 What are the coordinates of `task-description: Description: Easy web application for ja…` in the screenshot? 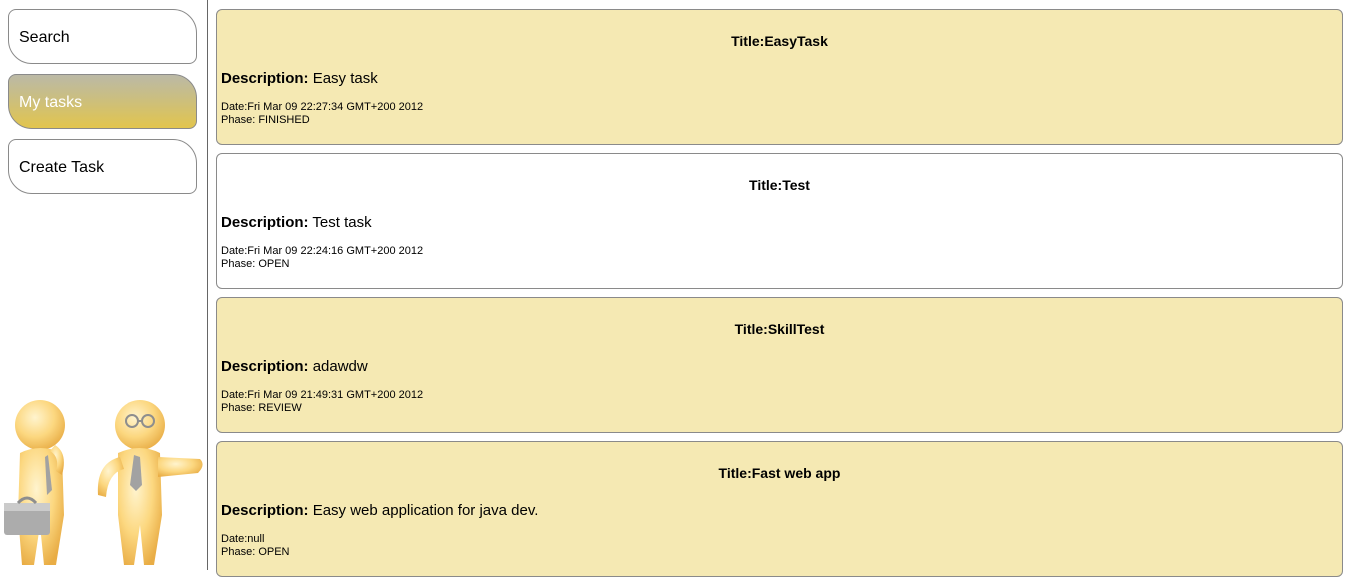 It's located at (380, 510).